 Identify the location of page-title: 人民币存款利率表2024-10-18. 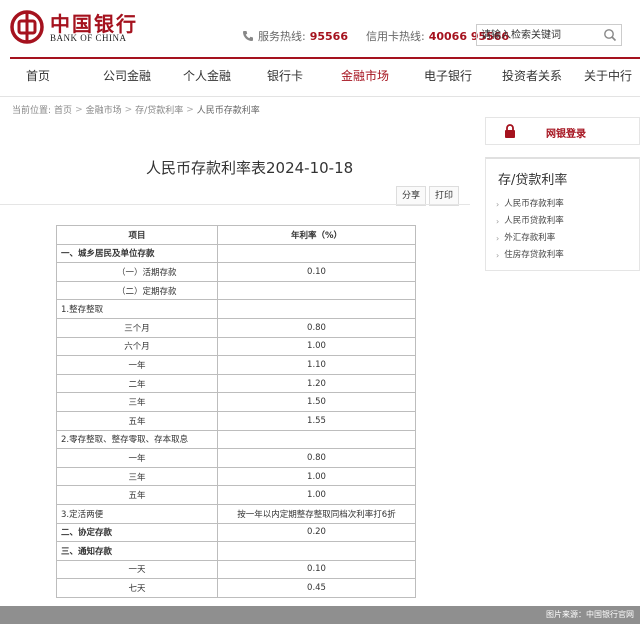
(250, 168).